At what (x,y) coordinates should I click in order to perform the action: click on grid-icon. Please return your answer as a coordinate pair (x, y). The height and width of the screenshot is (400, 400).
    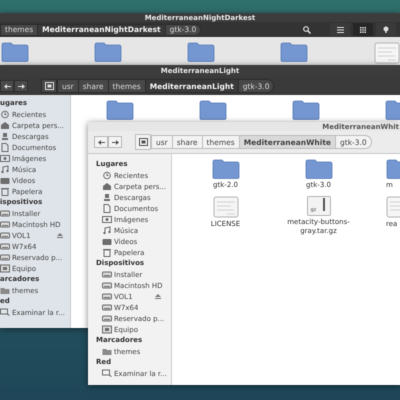
    Looking at the image, I should click on (363, 29).